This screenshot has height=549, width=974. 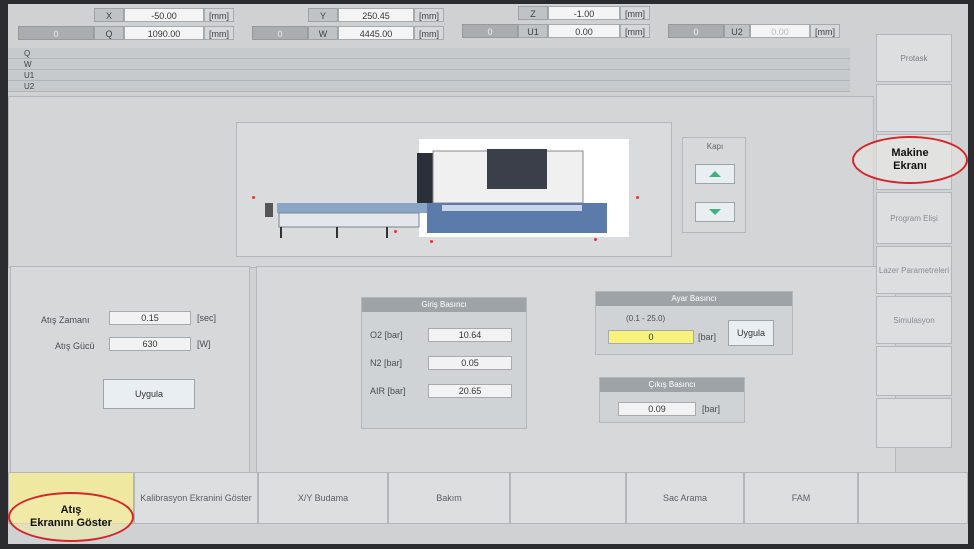 I want to click on machine-illustration, so click(x=447, y=188).